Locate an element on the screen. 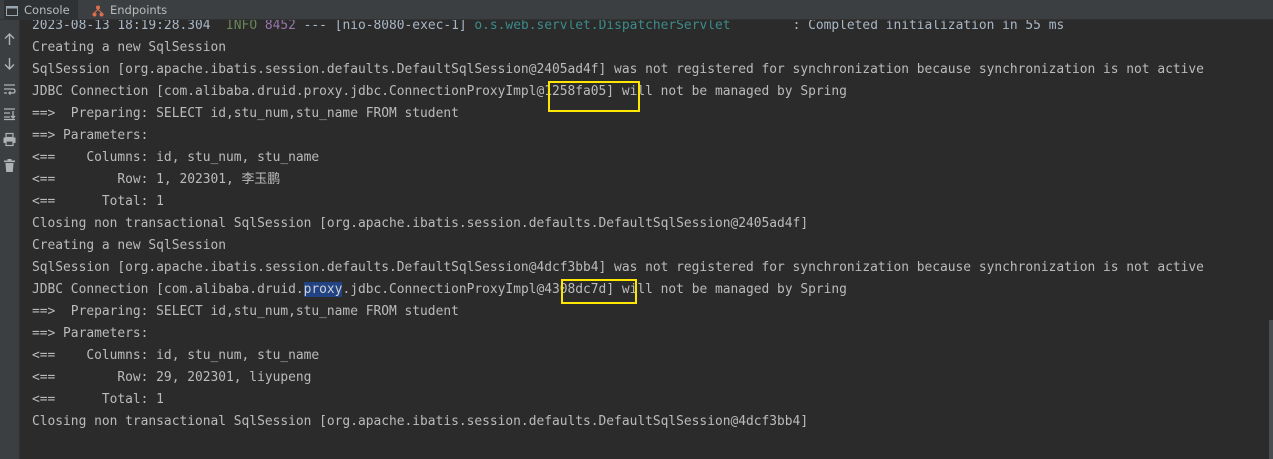  tab-console: Console is located at coordinates (41, 9).